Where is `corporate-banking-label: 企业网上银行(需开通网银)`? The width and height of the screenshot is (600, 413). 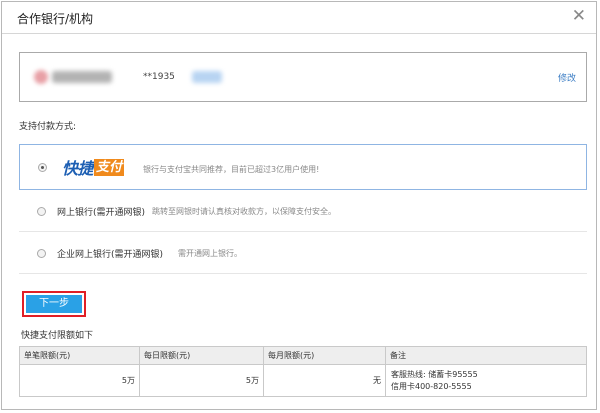
corporate-banking-label: 企业网上银行(需开通网银) is located at coordinates (110, 255).